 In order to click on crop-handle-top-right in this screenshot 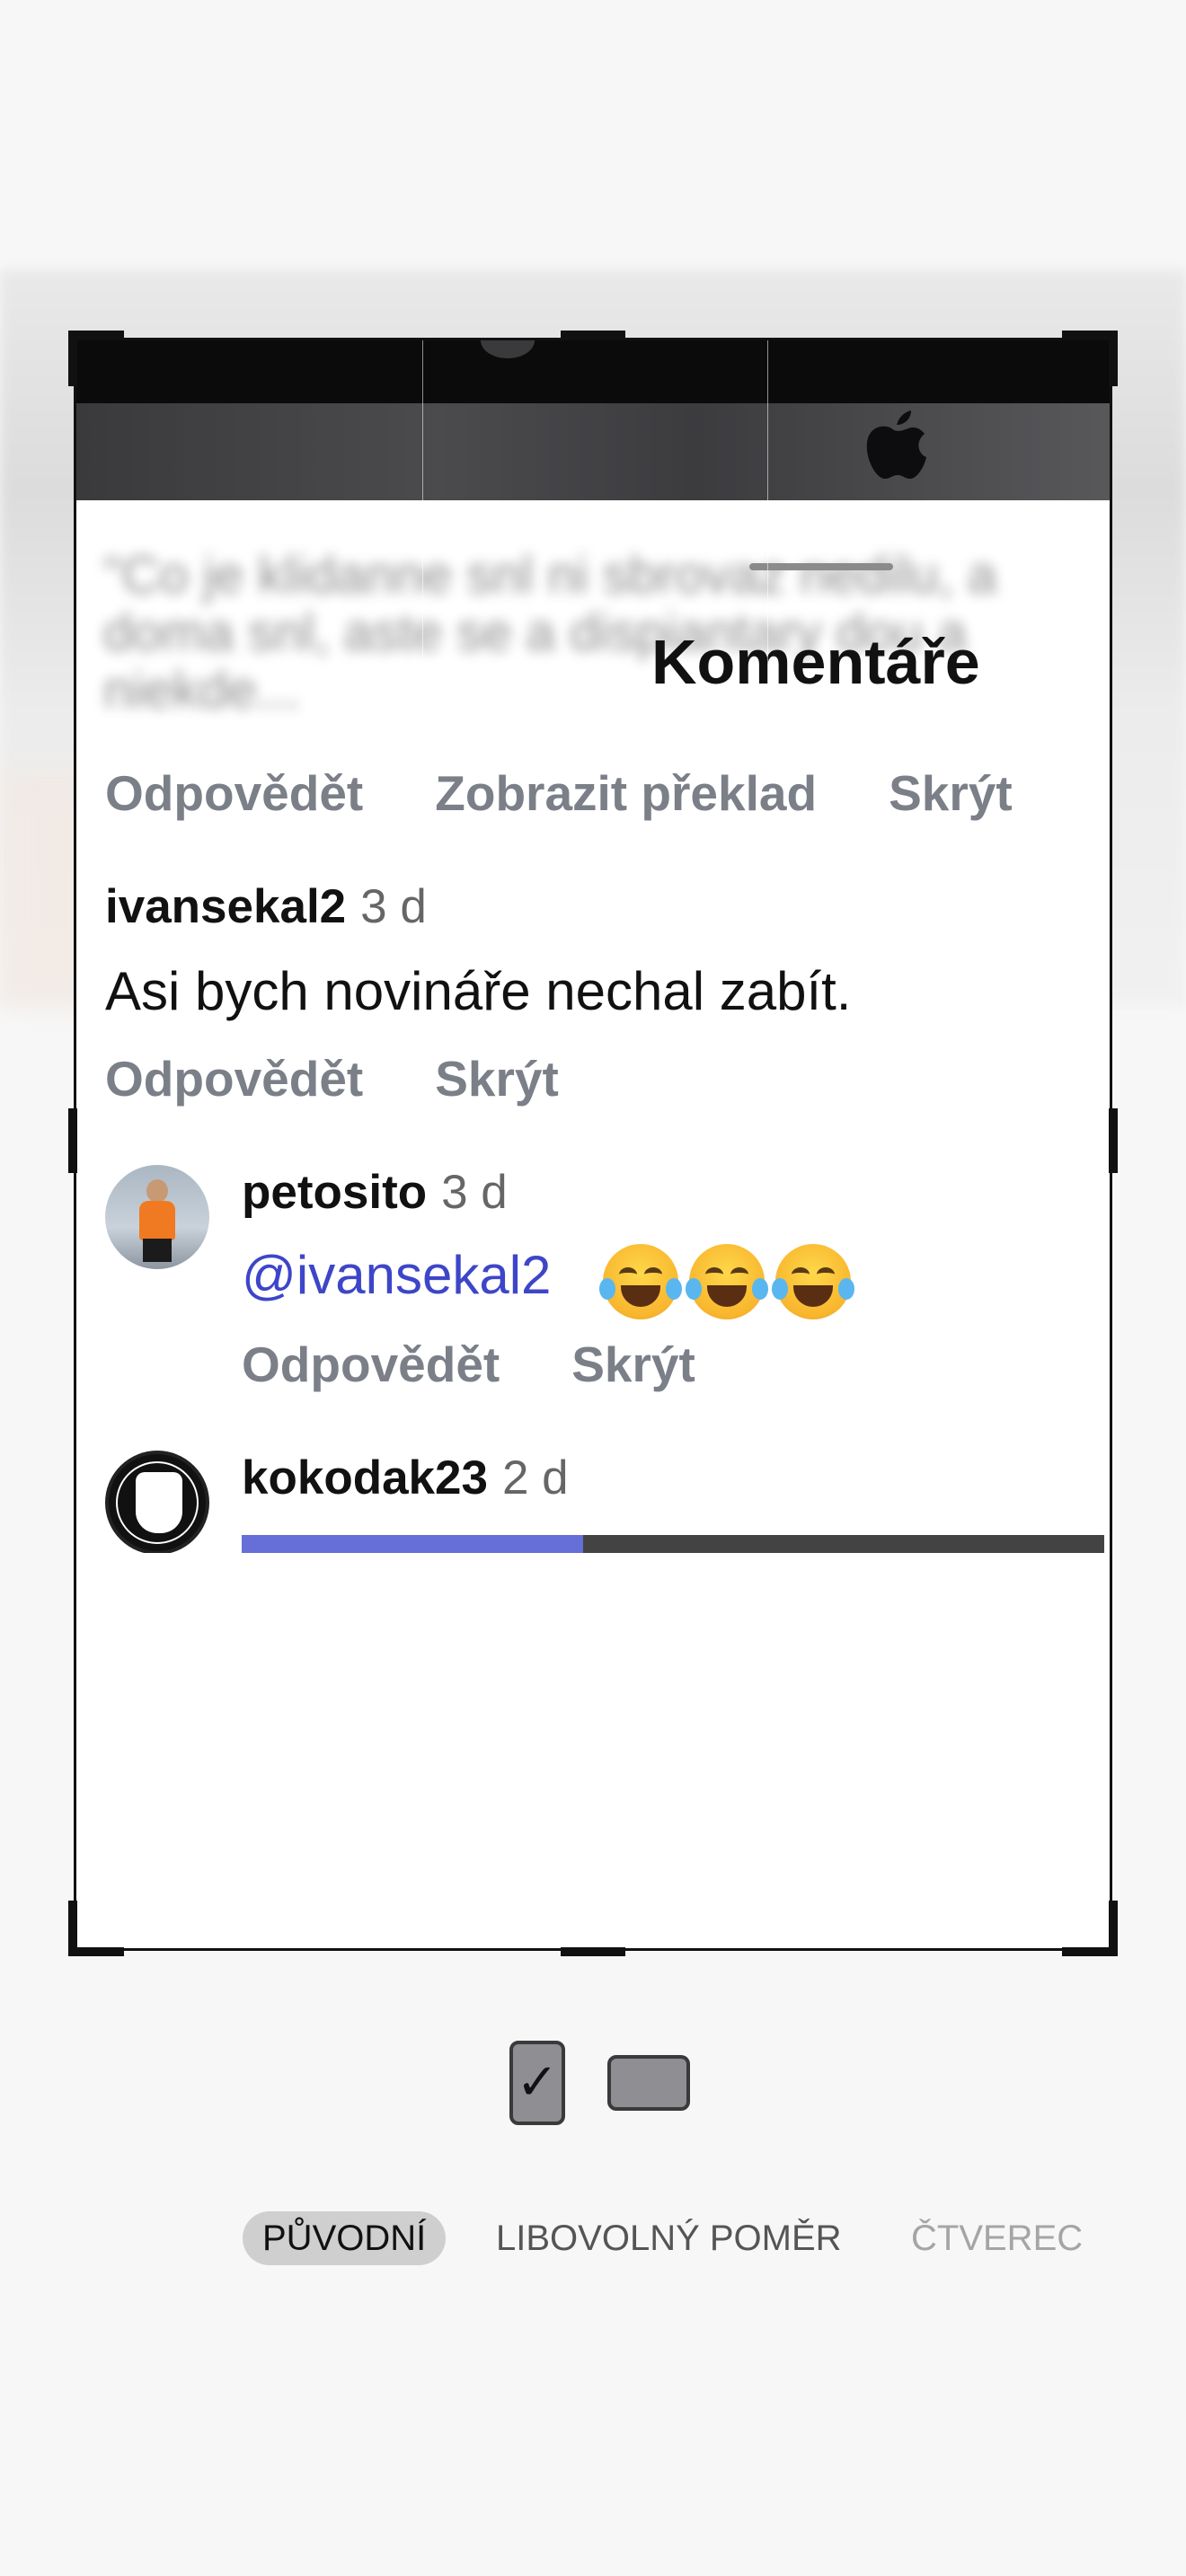, I will do `click(1113, 358)`.